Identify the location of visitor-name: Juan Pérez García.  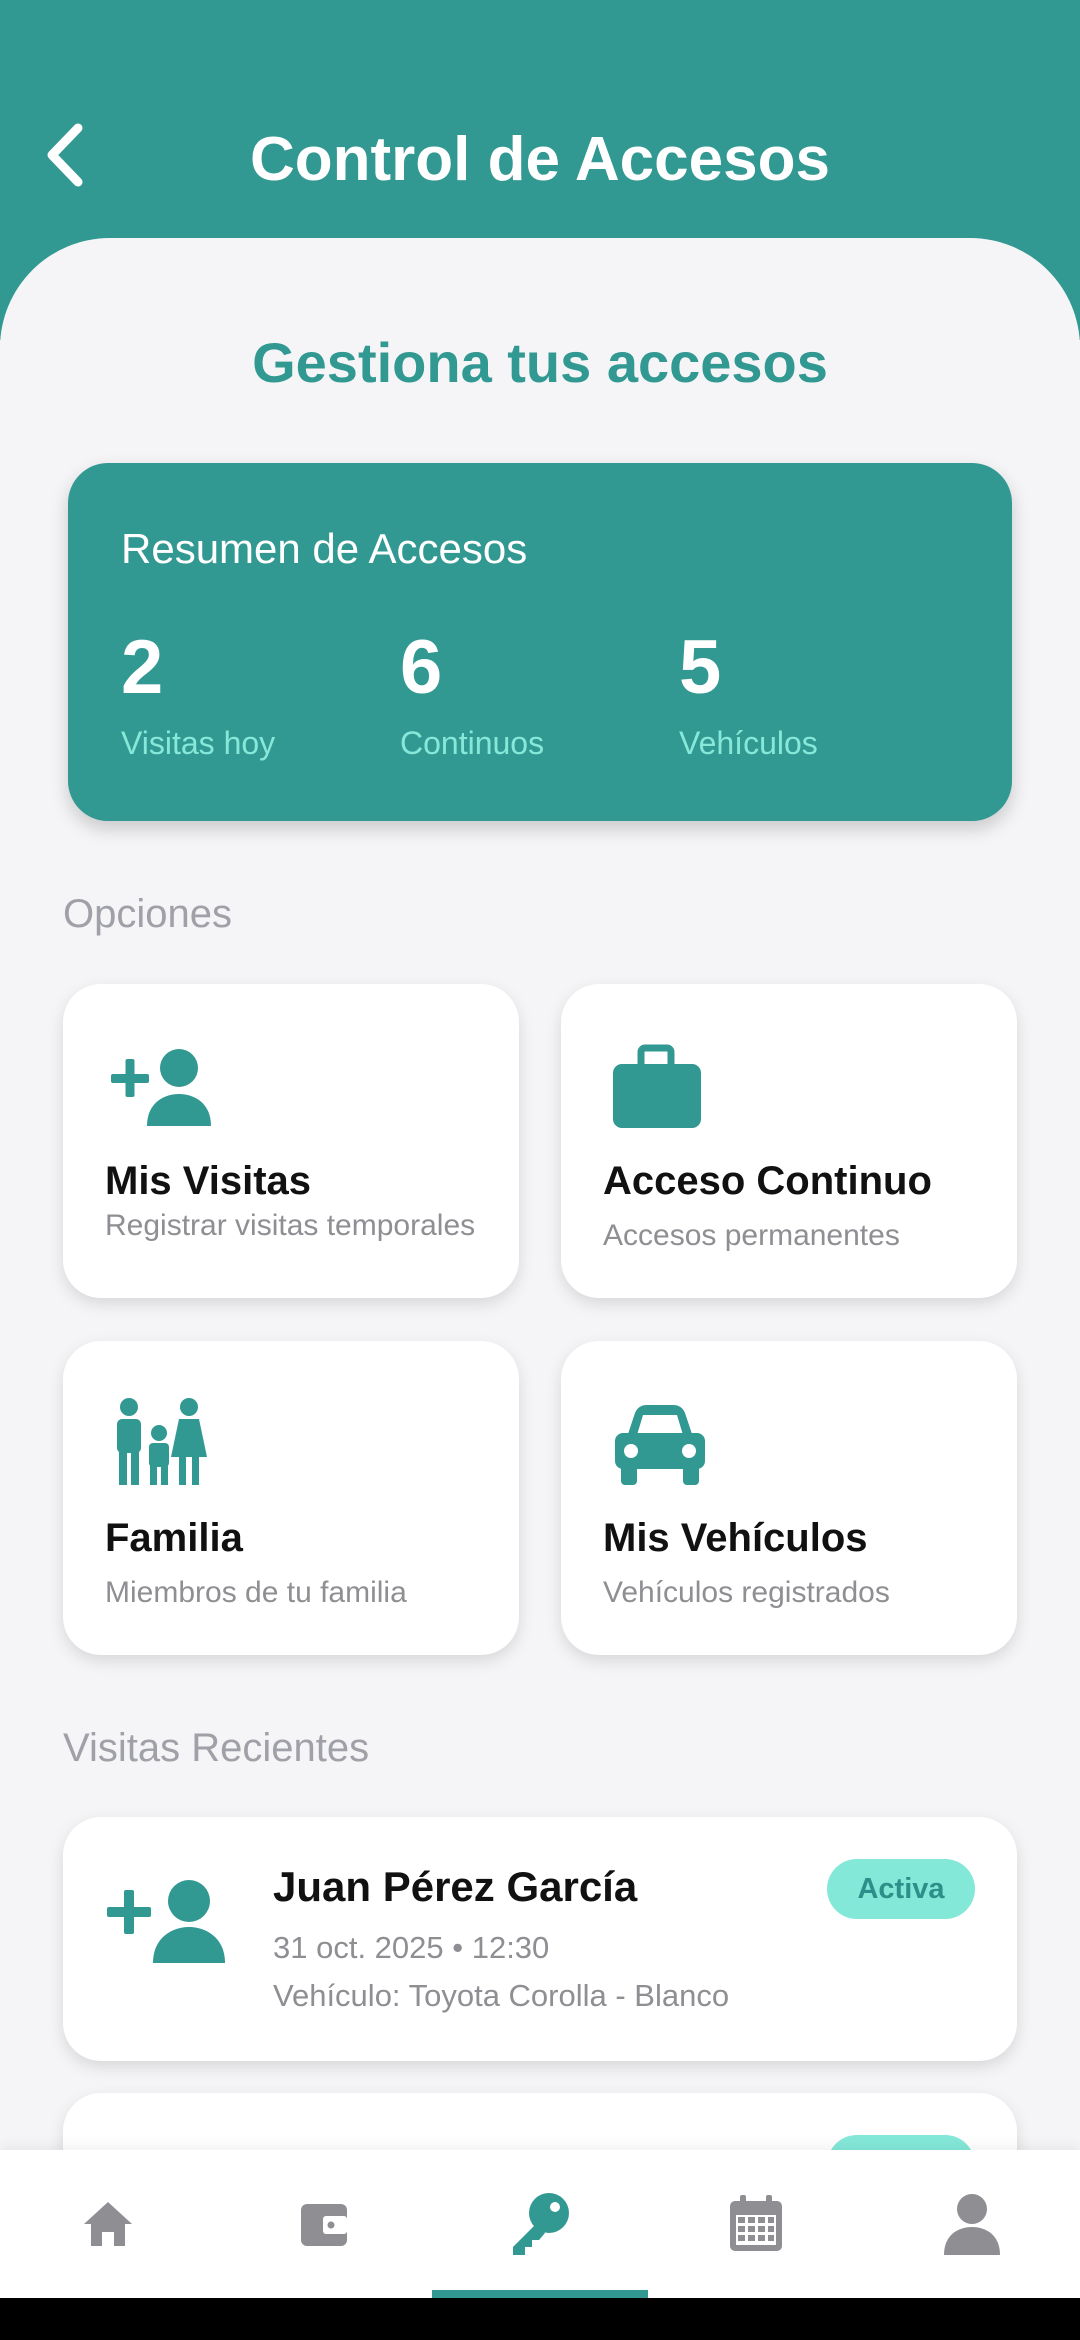
(455, 1886).